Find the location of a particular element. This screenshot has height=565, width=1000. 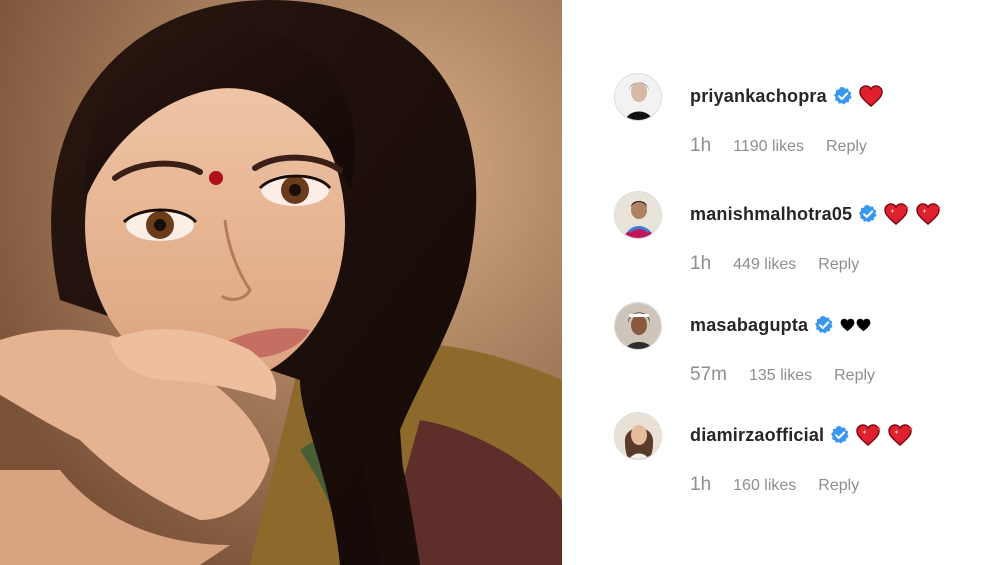

username: manishmalhotra05 is located at coordinates (771, 214).